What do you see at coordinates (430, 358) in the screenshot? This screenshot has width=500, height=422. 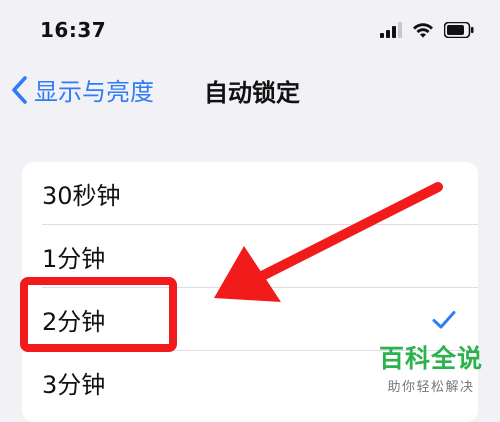 I see `watermark-logo-text: 百科全说` at bounding box center [430, 358].